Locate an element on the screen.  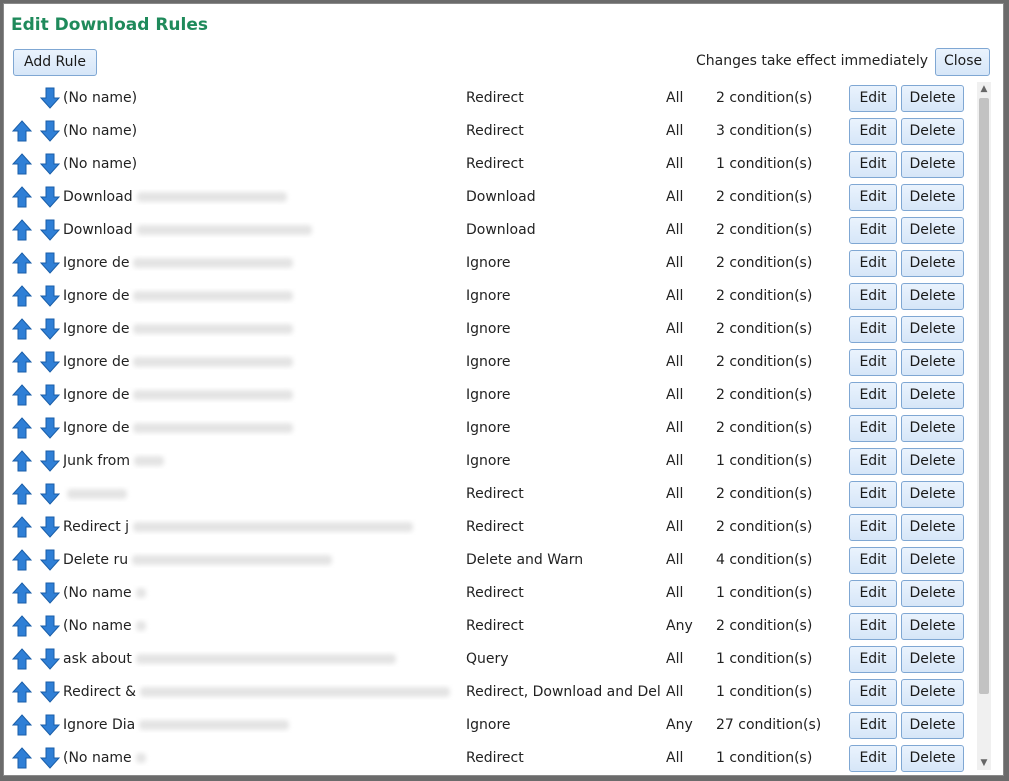
rule-match: All is located at coordinates (675, 758).